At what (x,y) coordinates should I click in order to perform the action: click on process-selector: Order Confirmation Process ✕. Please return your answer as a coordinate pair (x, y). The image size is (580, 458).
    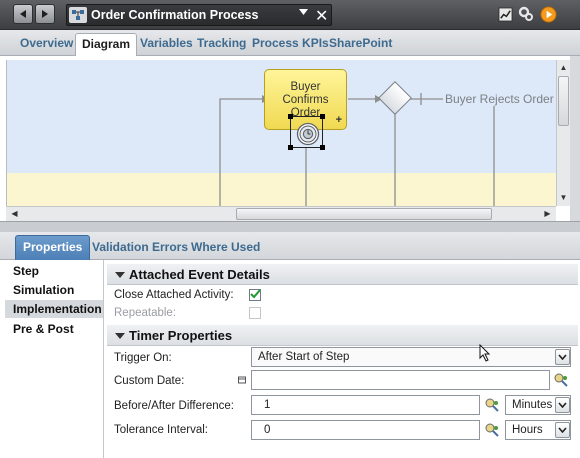
    Looking at the image, I should click on (199, 15).